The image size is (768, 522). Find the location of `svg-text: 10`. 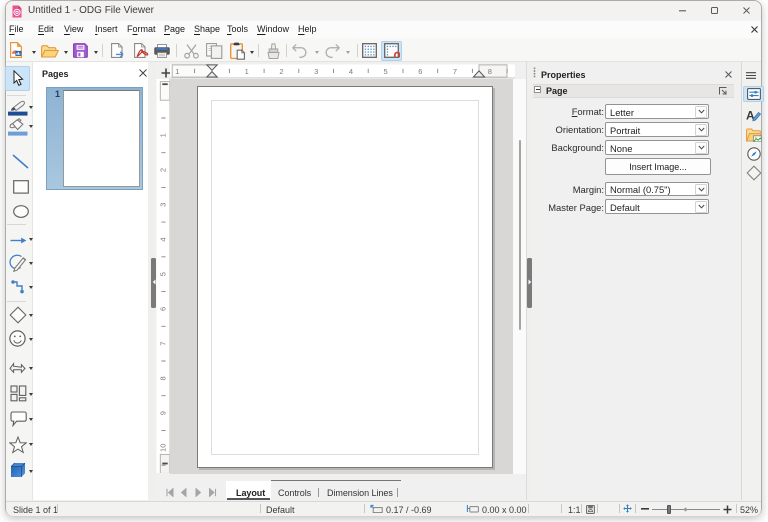

svg-text: 10 is located at coordinates (163, 448).